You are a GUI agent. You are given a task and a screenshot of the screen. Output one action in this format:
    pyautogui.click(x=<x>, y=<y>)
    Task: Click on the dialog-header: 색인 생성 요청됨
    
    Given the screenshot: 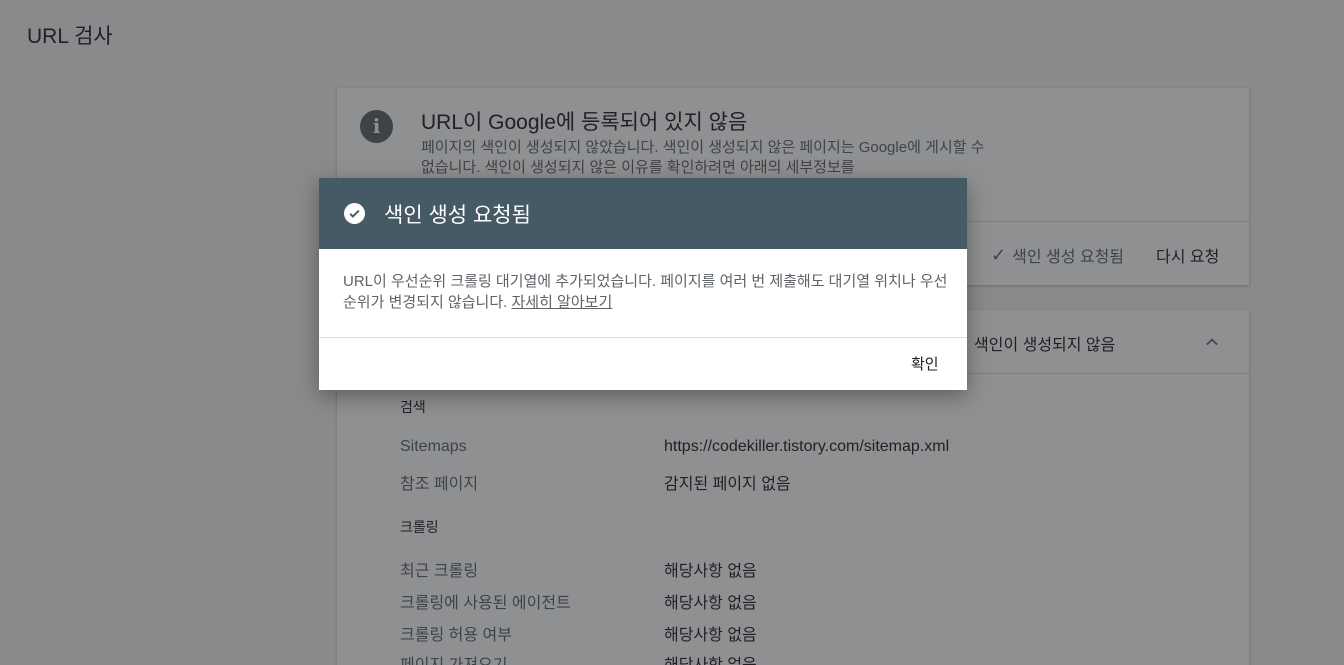 What is the action you would take?
    pyautogui.click(x=643, y=213)
    